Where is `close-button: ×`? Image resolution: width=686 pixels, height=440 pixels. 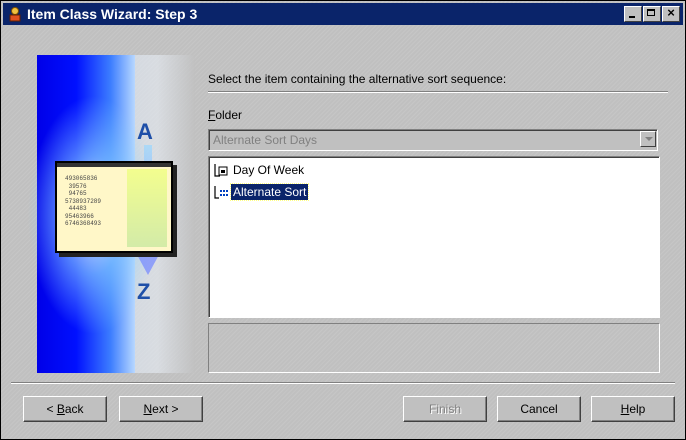
close-button: × is located at coordinates (671, 13).